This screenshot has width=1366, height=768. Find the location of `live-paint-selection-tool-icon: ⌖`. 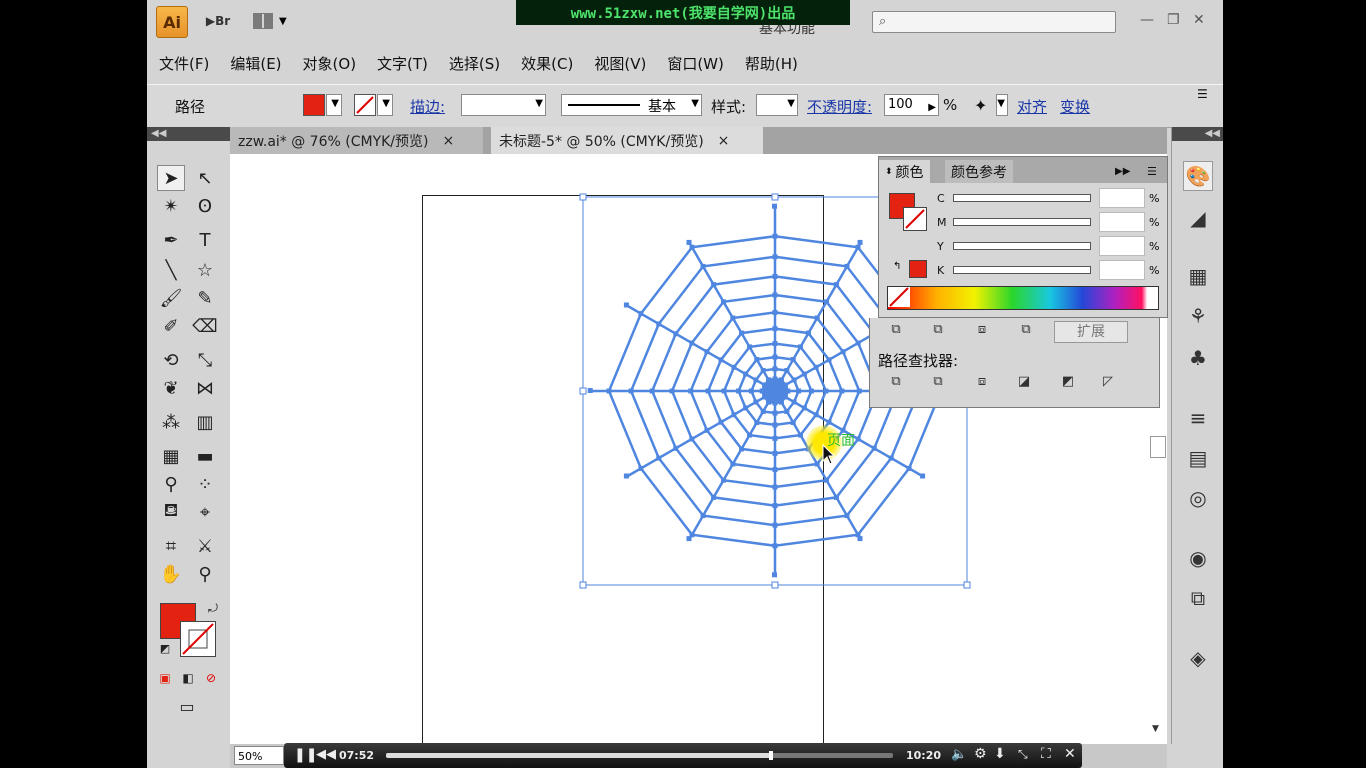

live-paint-selection-tool-icon: ⌖ is located at coordinates (205, 512).